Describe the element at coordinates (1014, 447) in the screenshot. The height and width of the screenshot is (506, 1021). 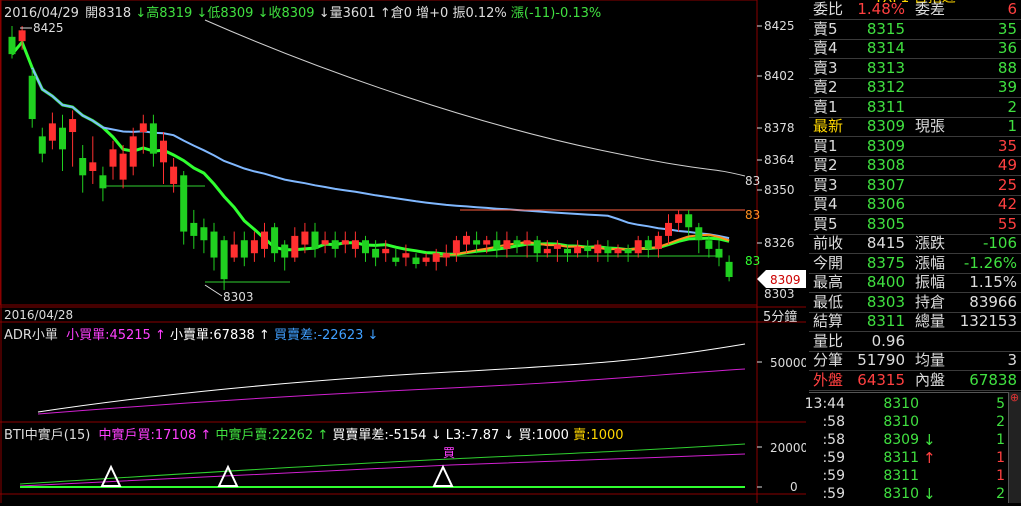
I see `tick-scrollbar` at that location.